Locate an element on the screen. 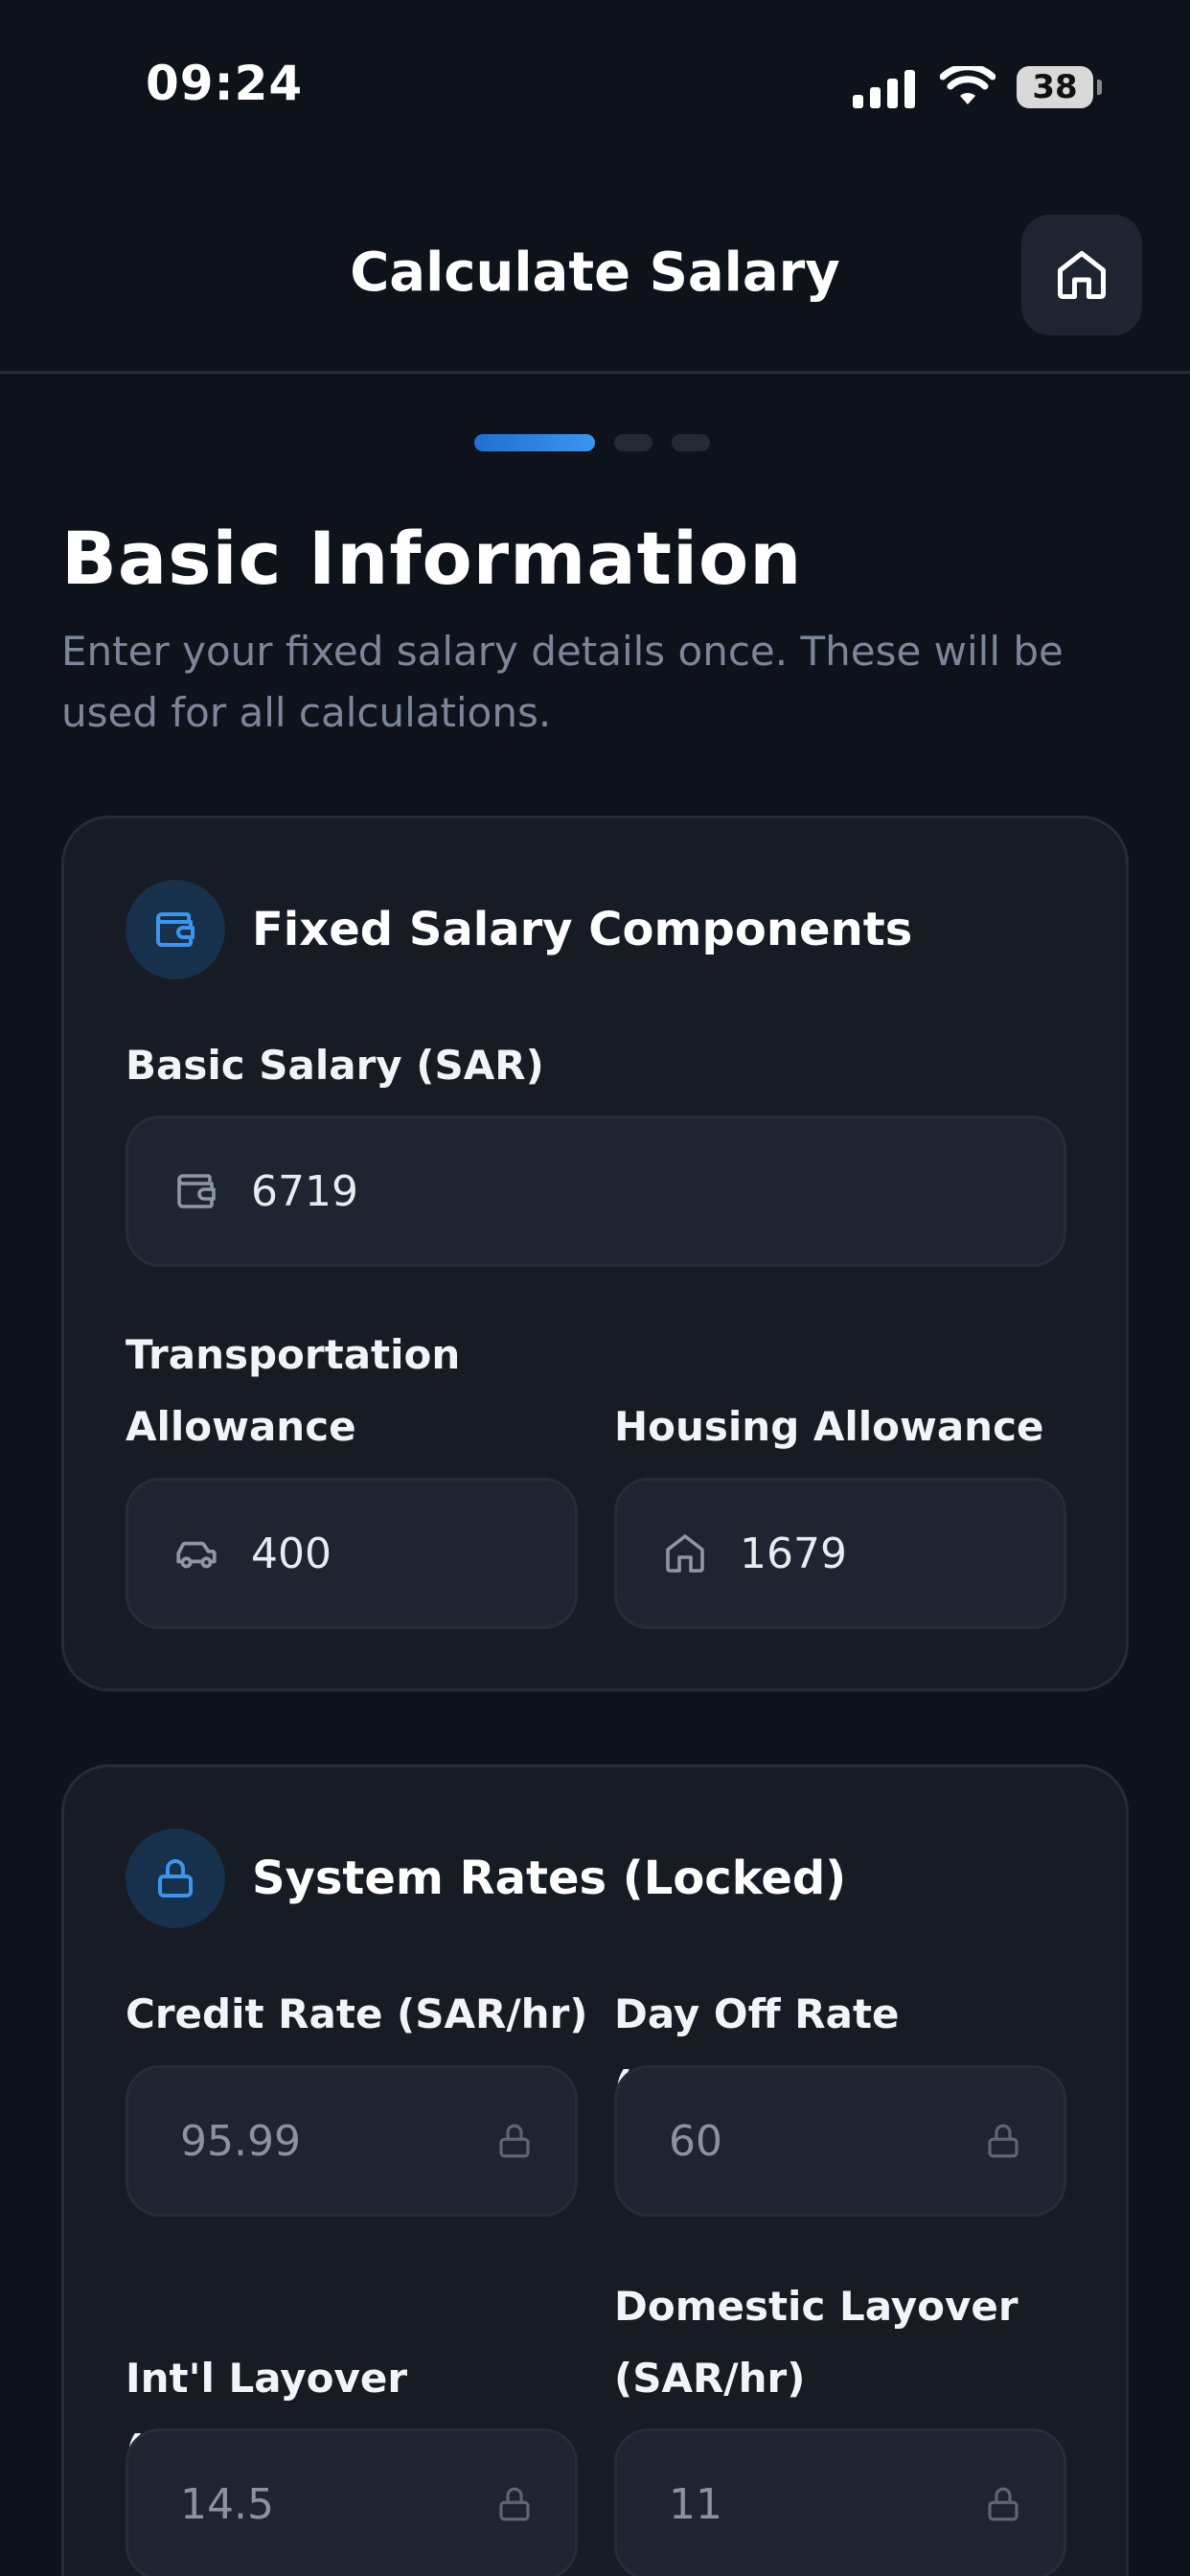  day-off-rate-input: 60 is located at coordinates (840, 2141).